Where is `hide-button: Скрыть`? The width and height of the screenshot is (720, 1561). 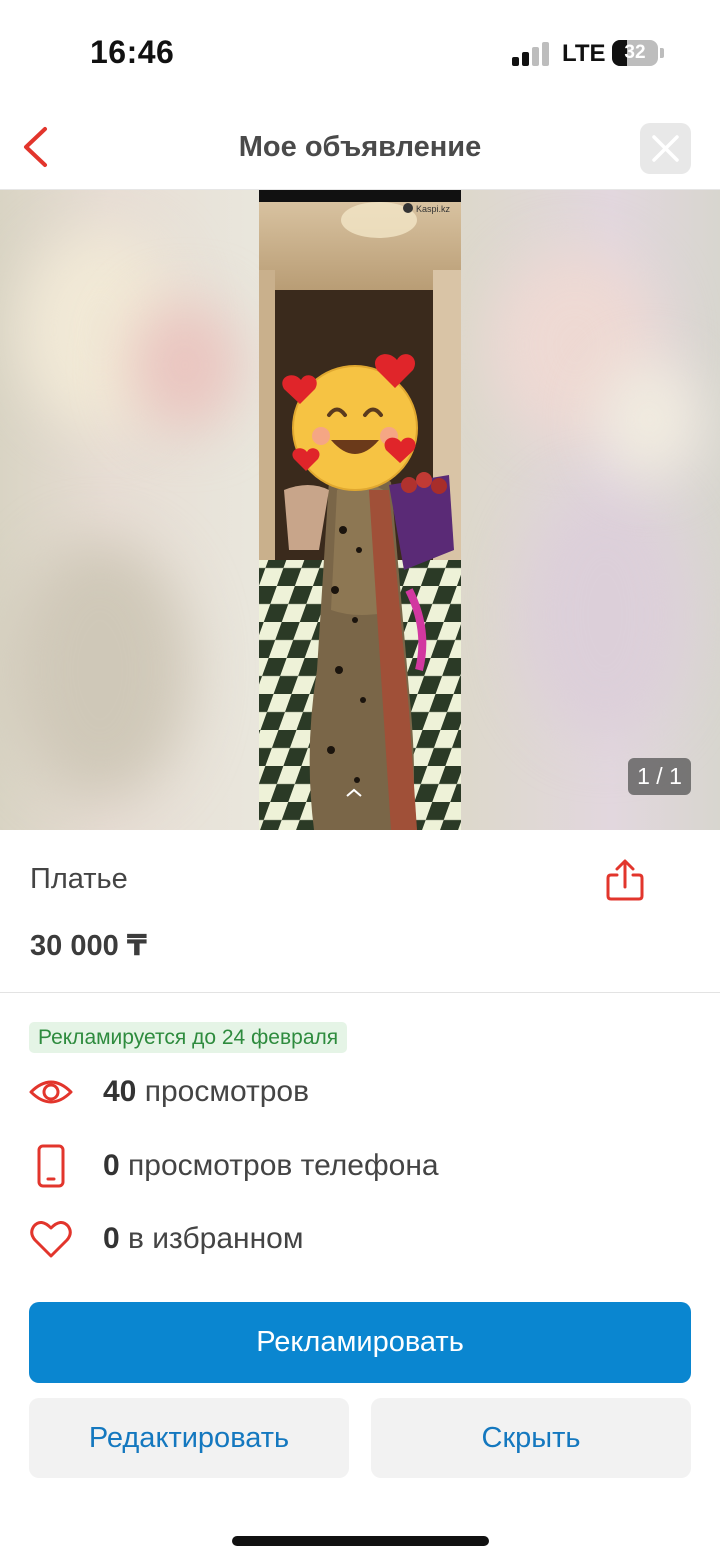 hide-button: Скрыть is located at coordinates (531, 1438).